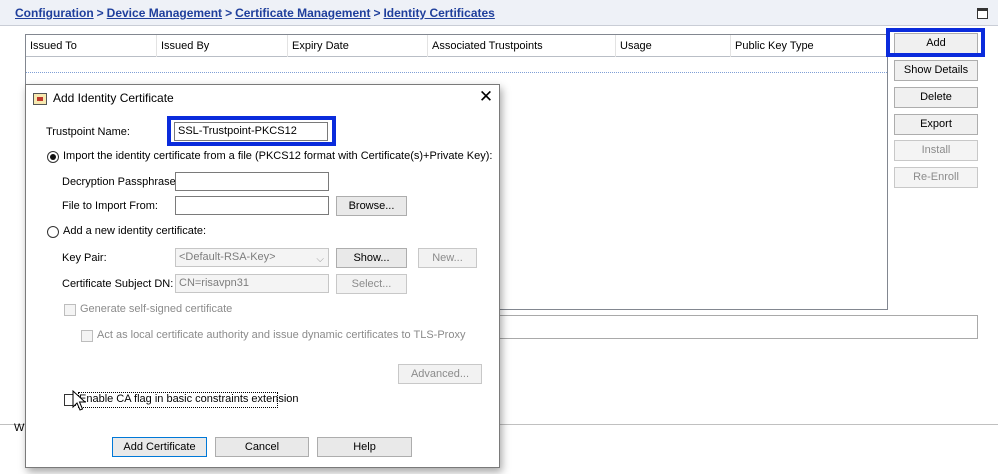 The width and height of the screenshot is (998, 474). I want to click on local-ca-checkbox, so click(87, 336).